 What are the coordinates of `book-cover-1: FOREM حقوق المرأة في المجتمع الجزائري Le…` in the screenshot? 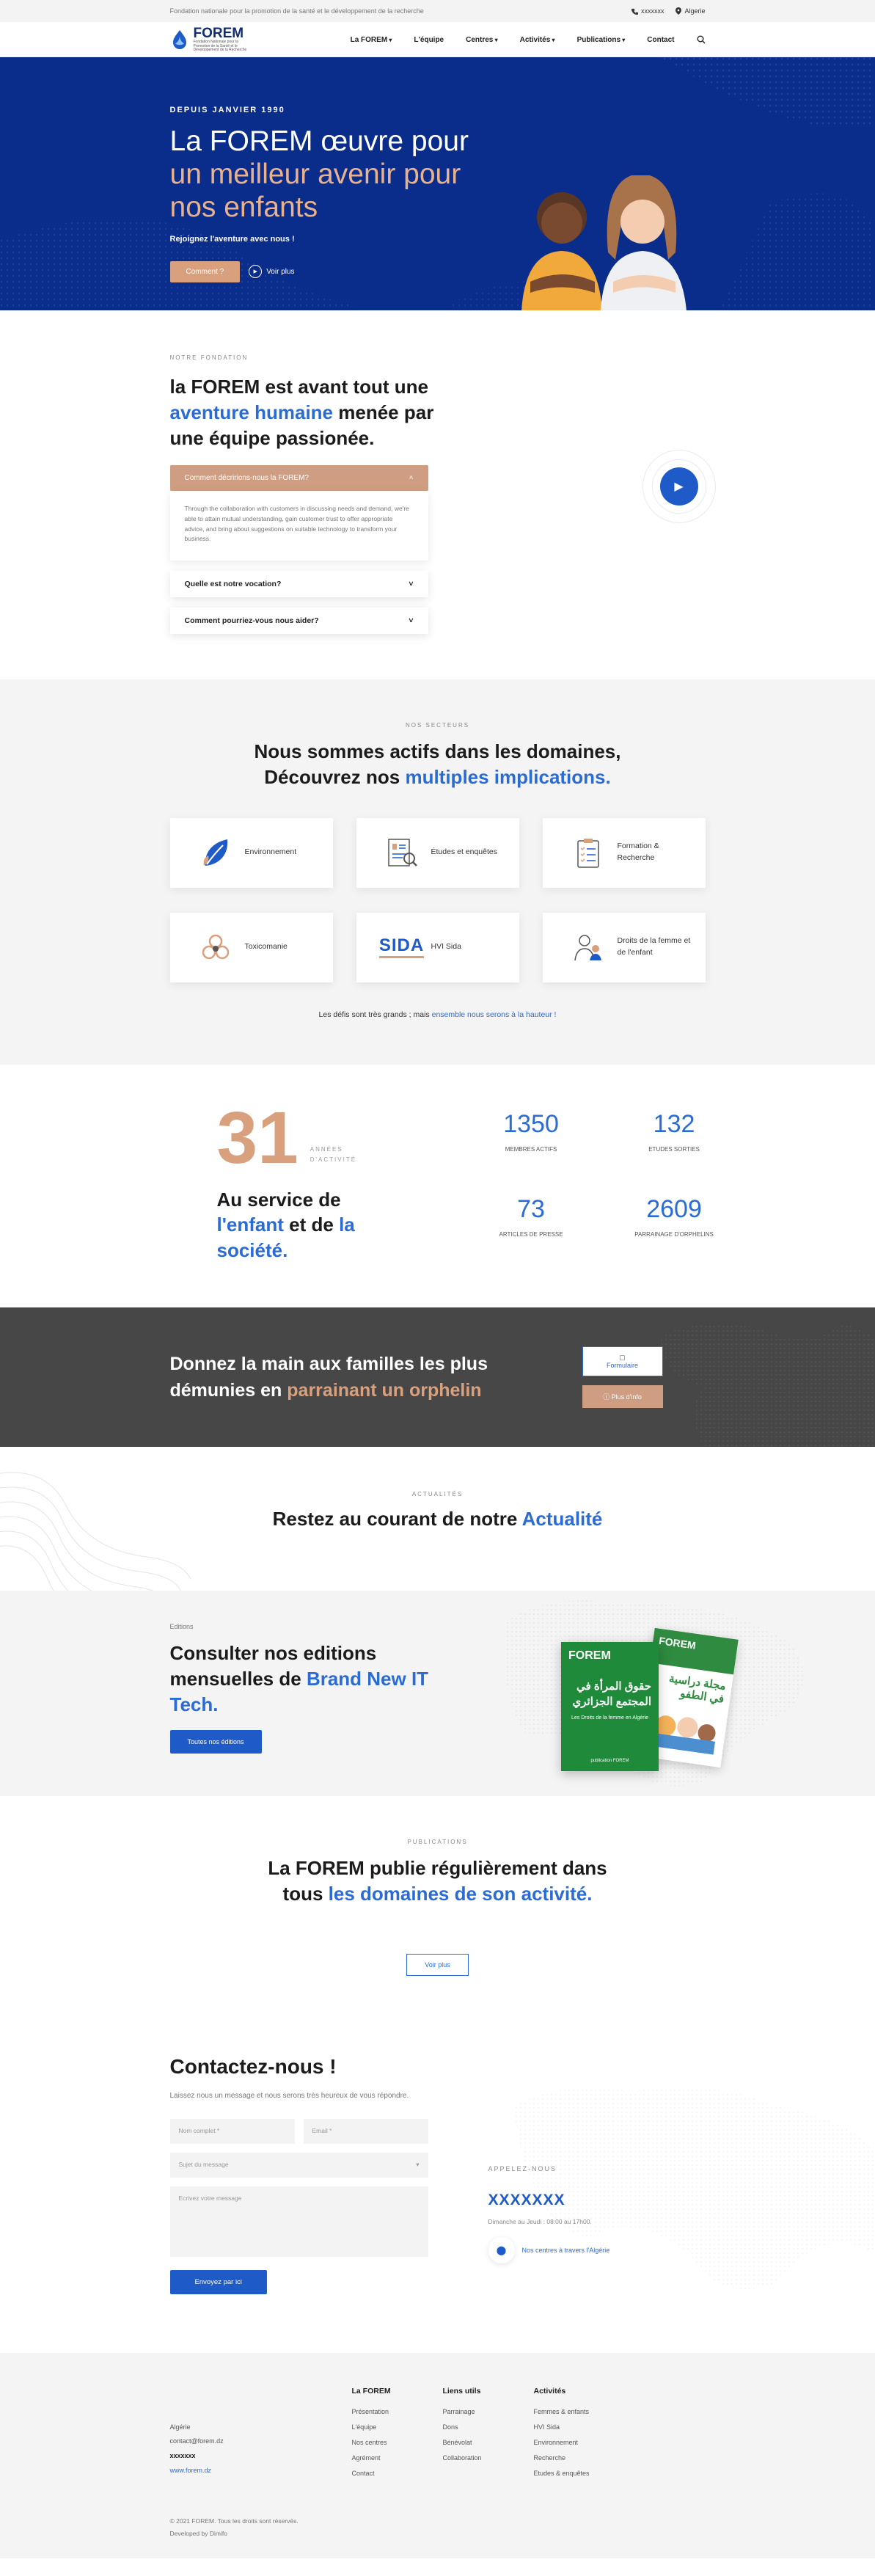 It's located at (610, 1707).